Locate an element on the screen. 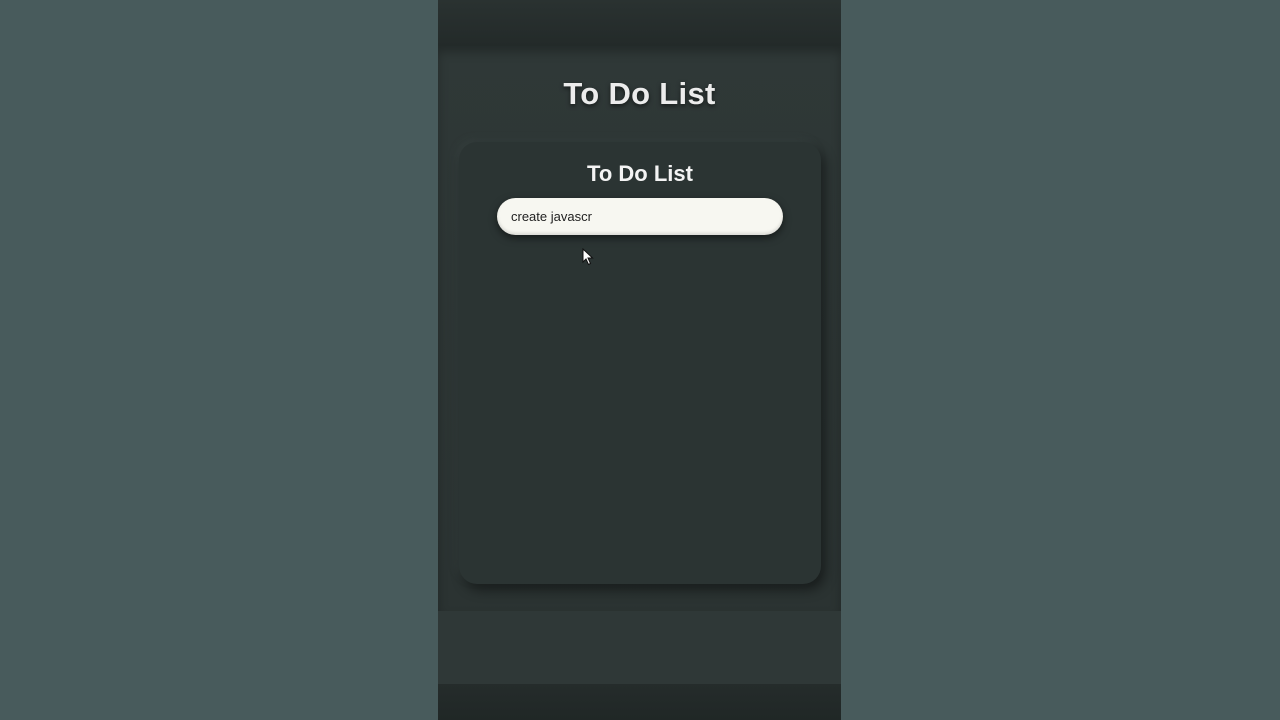 The height and width of the screenshot is (720, 1280). browser-top-bar is located at coordinates (639, 23).